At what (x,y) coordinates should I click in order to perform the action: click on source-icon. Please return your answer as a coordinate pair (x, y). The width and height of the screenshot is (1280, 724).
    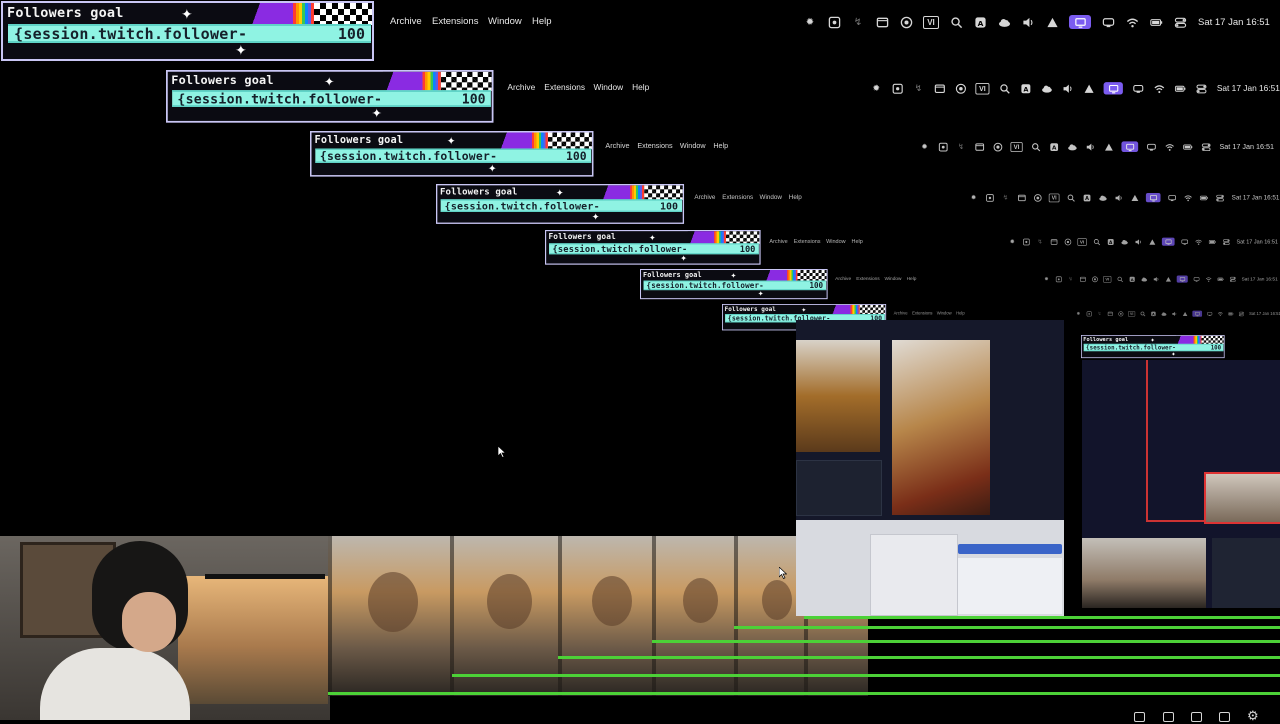
    Looking at the image, I should click on (1139, 717).